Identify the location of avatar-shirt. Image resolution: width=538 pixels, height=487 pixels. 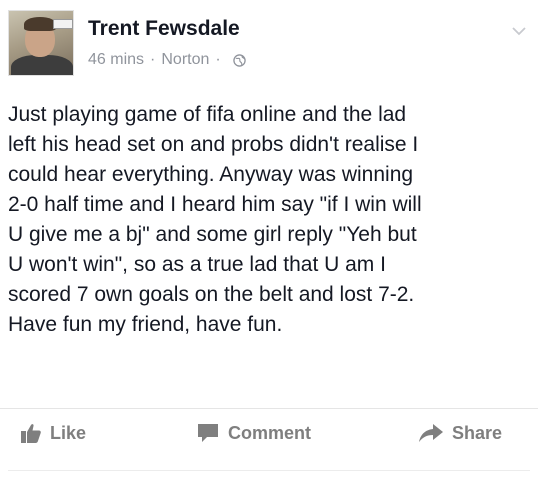
(42, 65).